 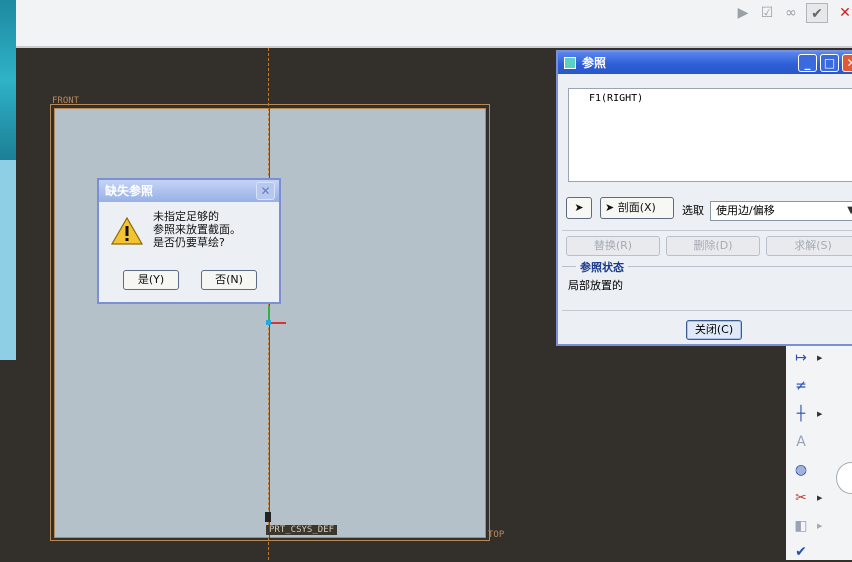 I want to click on section-button-label: 剖面(X), so click(x=636, y=207).